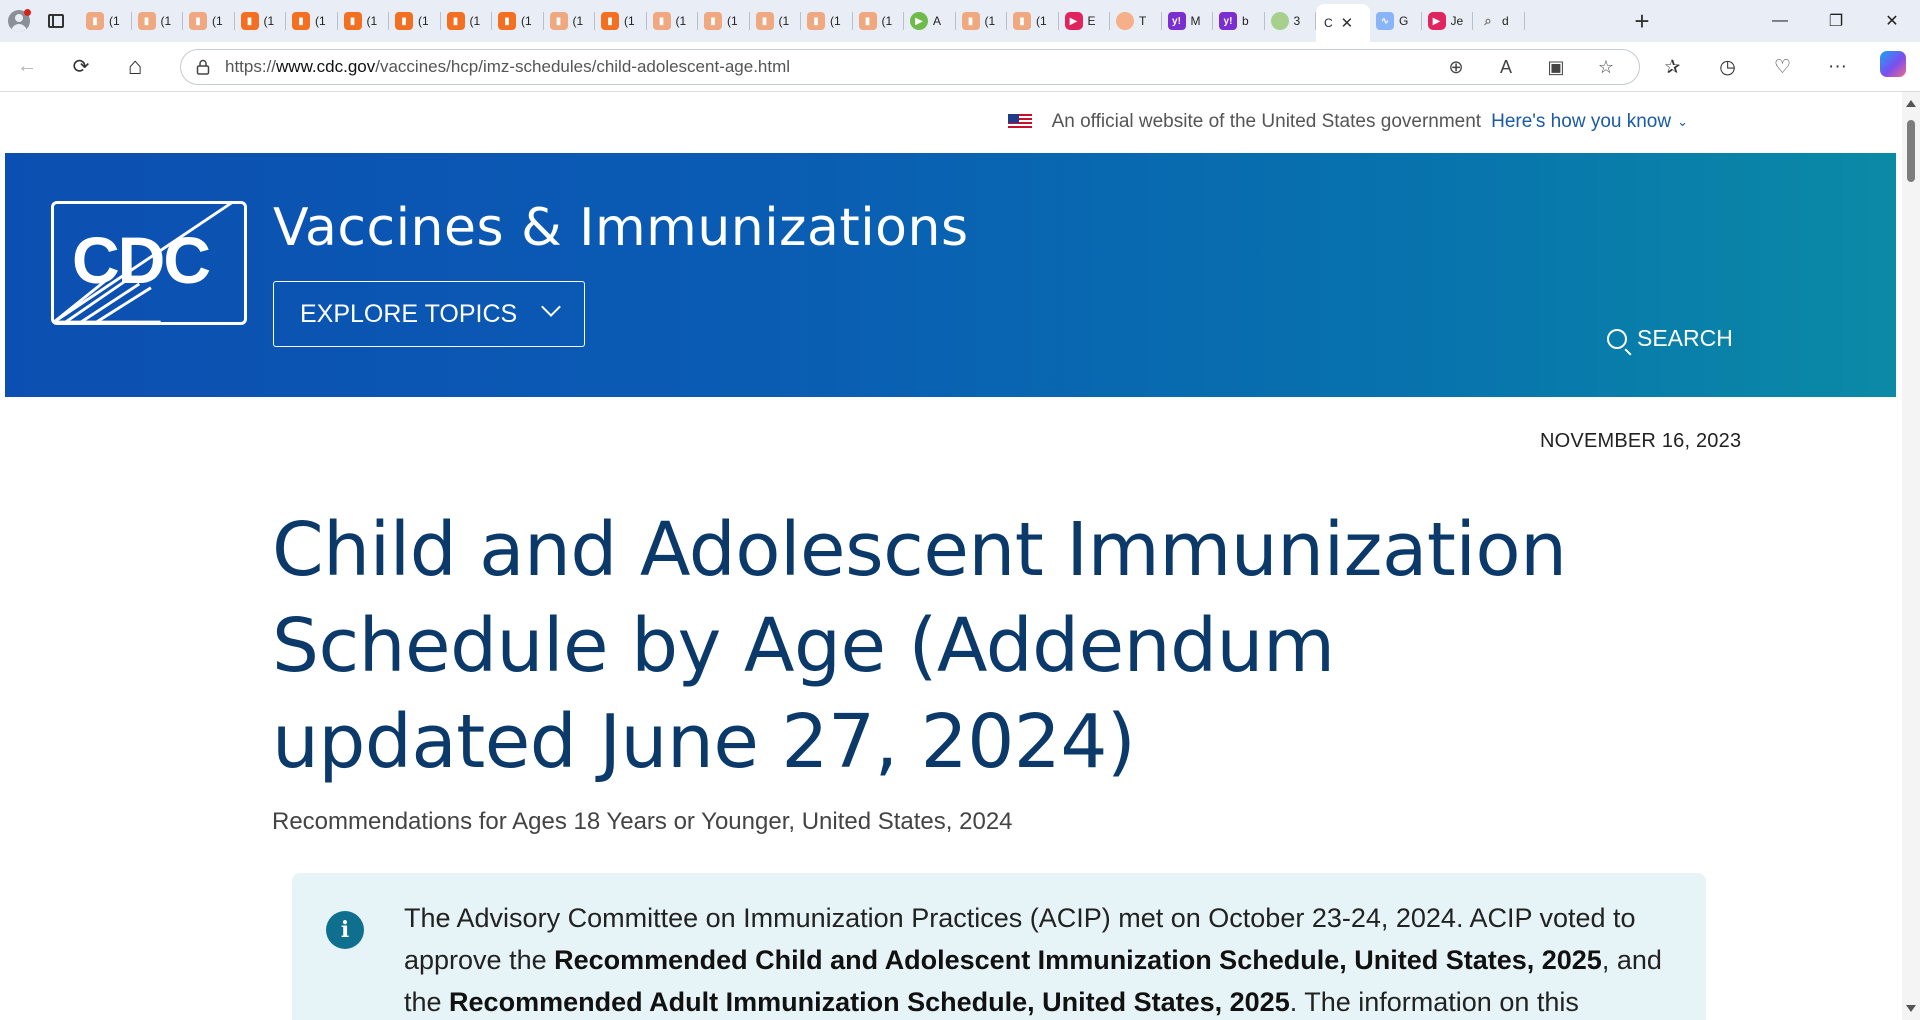 The height and width of the screenshot is (1020, 1920). I want to click on back-button: ←, so click(27, 67).